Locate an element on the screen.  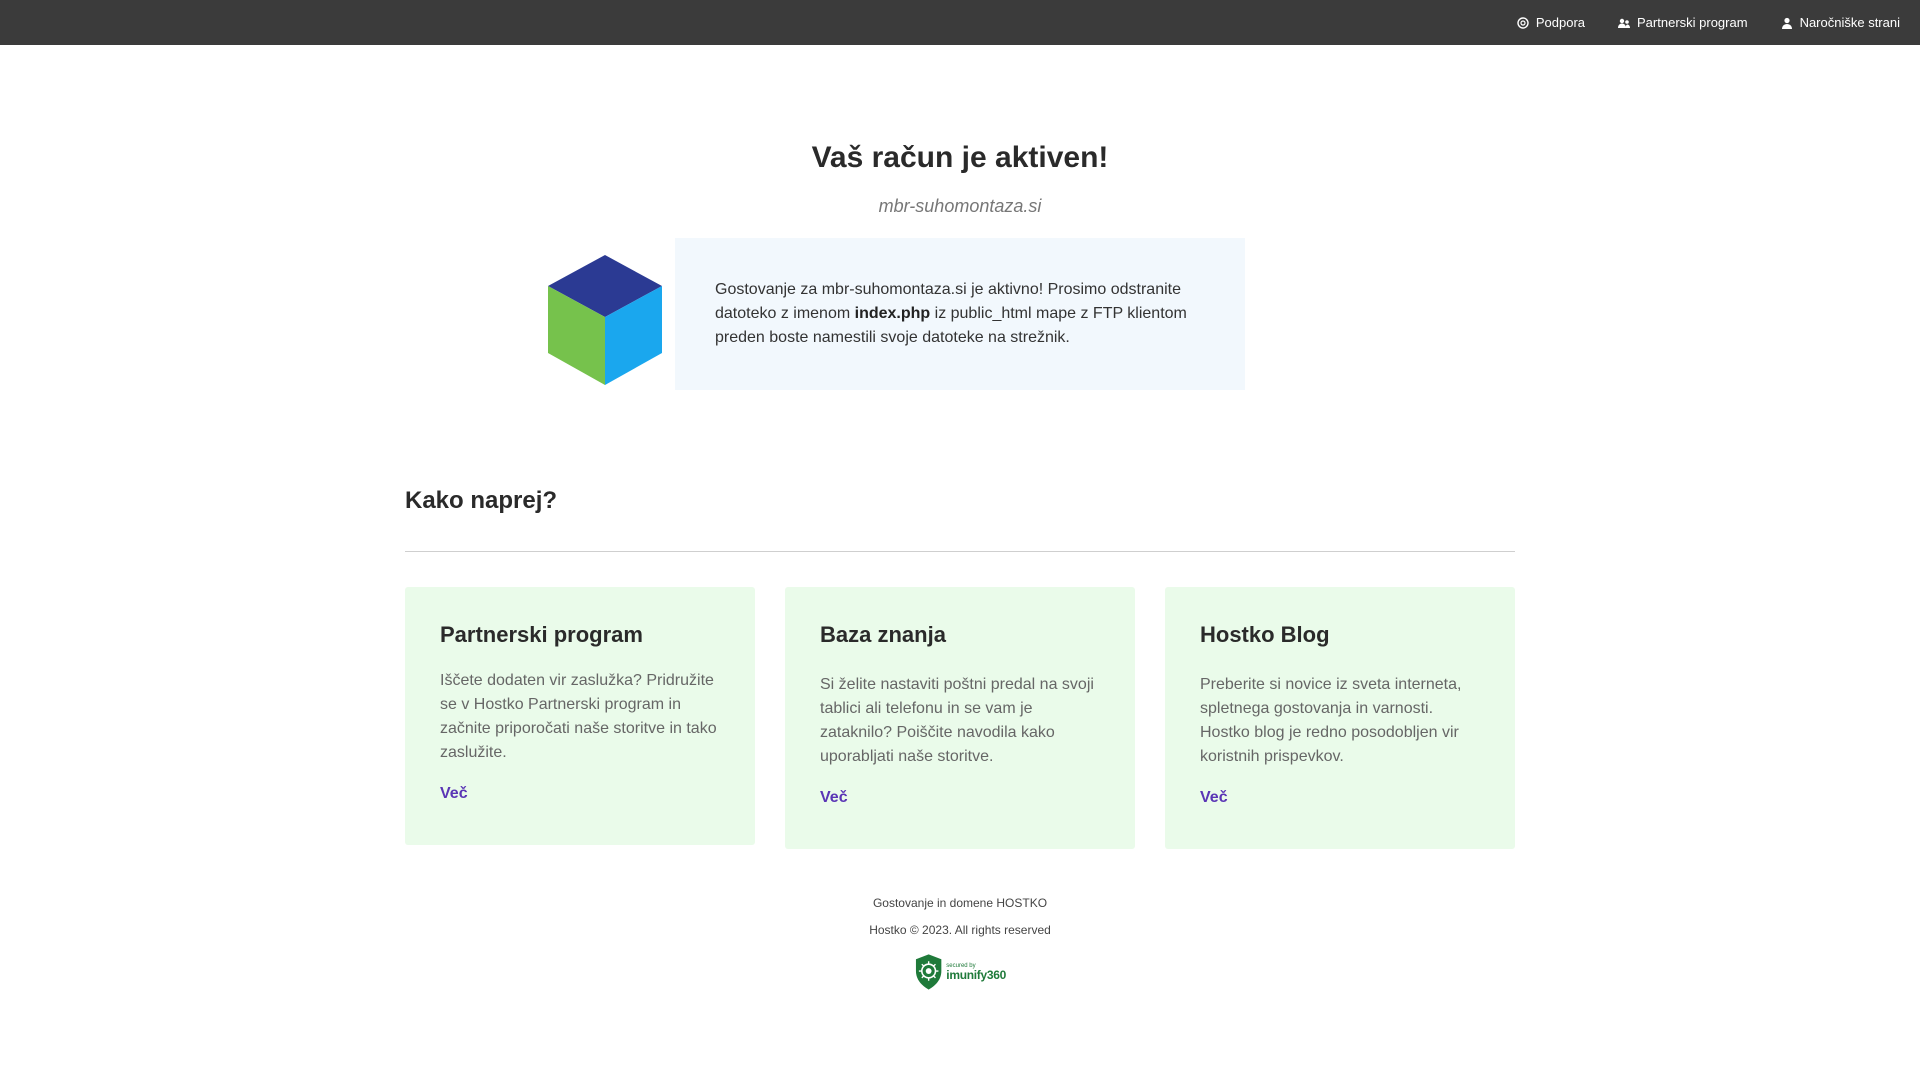
nav-support-label: Podpora is located at coordinates (1560, 22).